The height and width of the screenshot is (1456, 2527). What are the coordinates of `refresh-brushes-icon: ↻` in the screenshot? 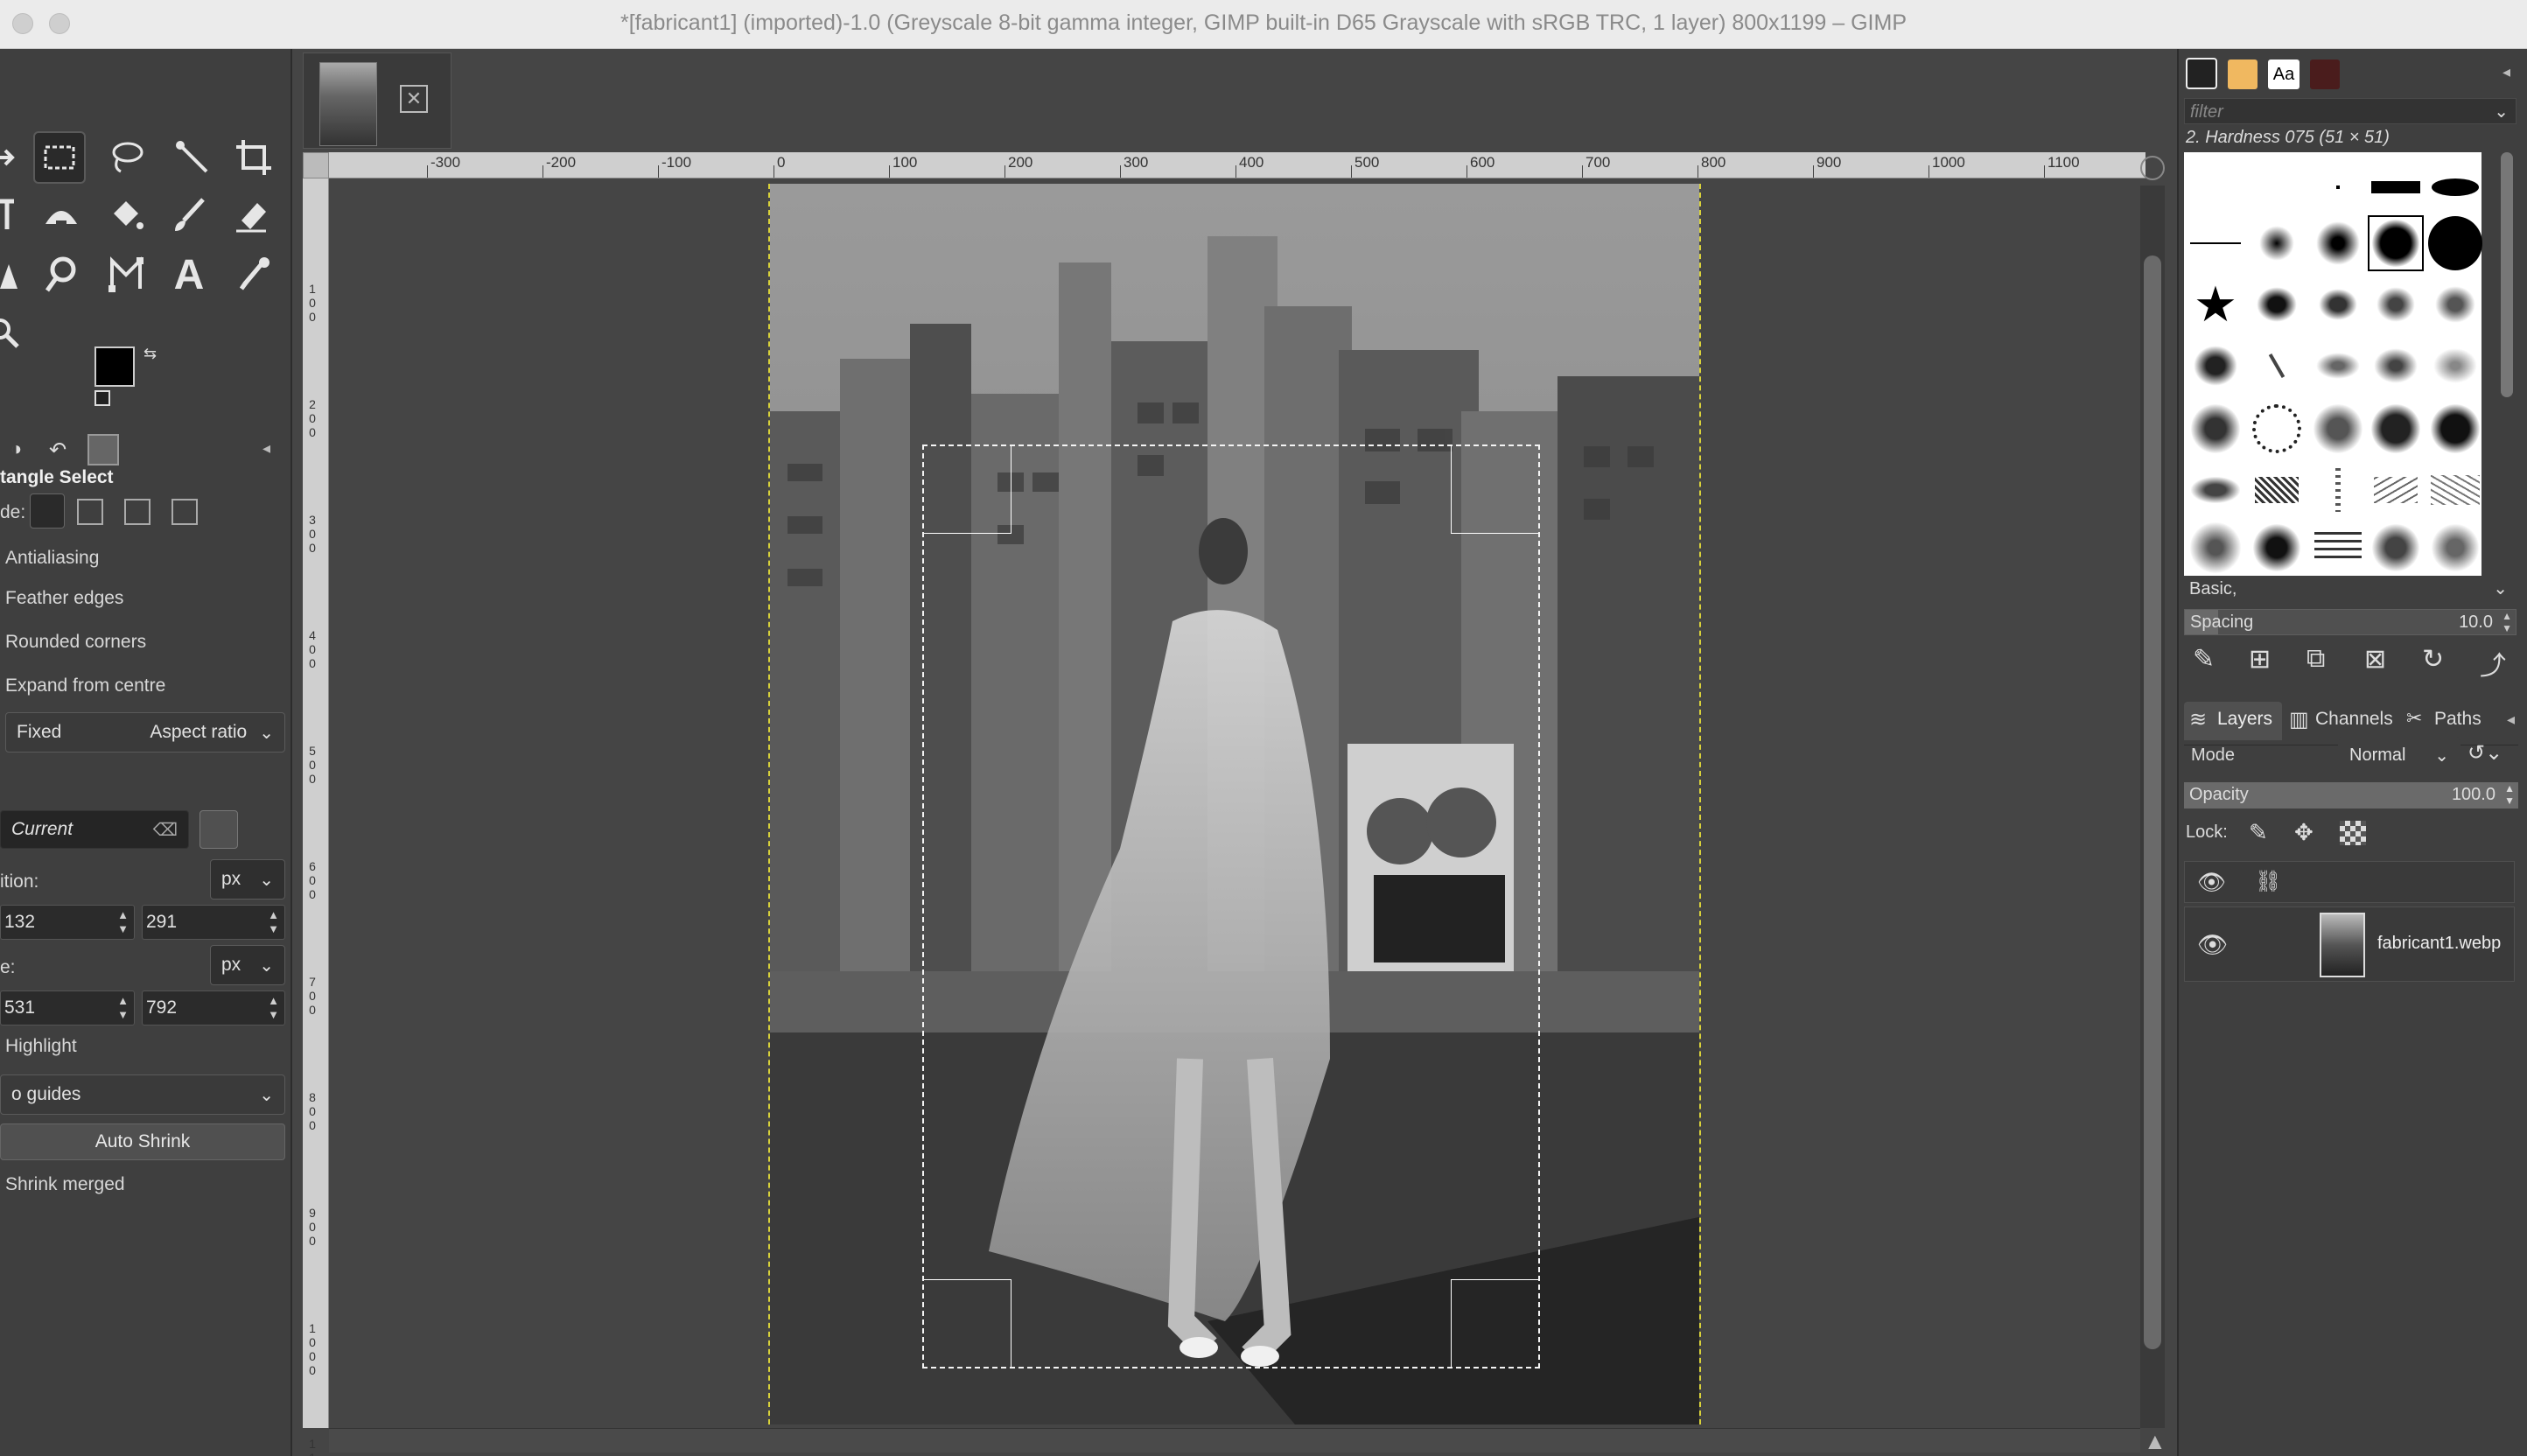 It's located at (2433, 659).